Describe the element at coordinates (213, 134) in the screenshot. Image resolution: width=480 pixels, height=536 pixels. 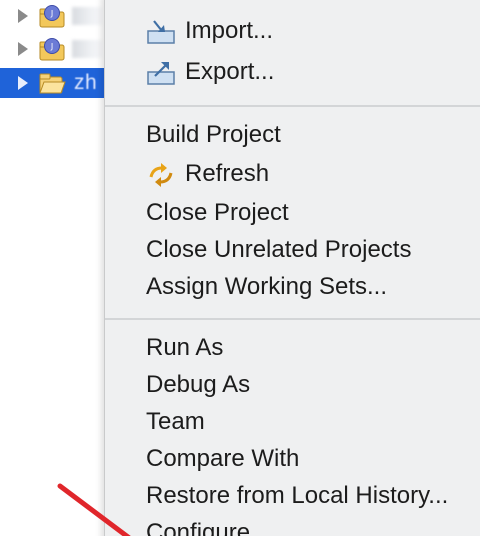
I see `menu-item-label: Build Project` at that location.